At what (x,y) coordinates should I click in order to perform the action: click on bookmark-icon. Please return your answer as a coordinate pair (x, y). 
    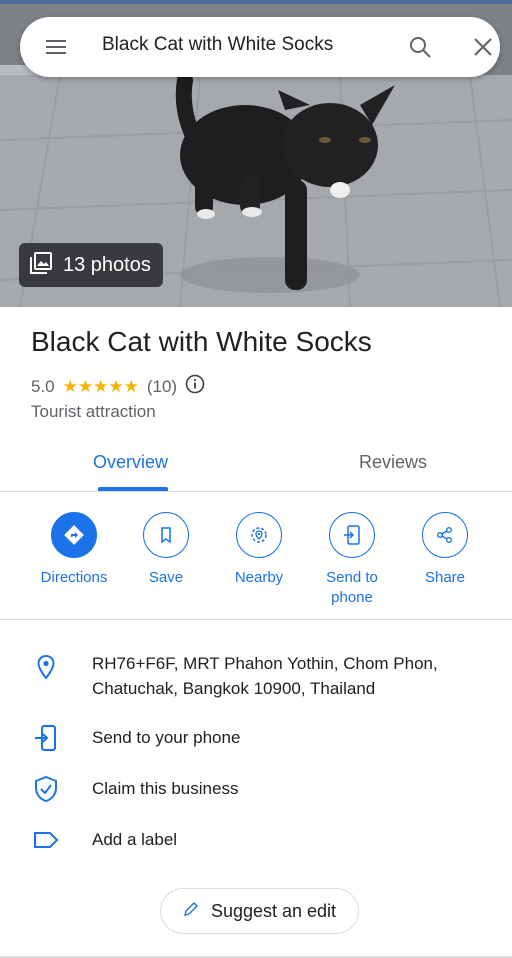
    Looking at the image, I should click on (166, 535).